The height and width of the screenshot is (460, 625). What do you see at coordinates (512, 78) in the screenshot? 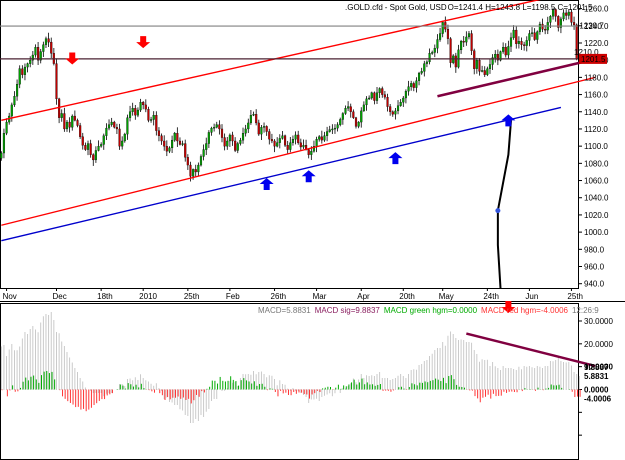
I see `price-trendline` at bounding box center [512, 78].